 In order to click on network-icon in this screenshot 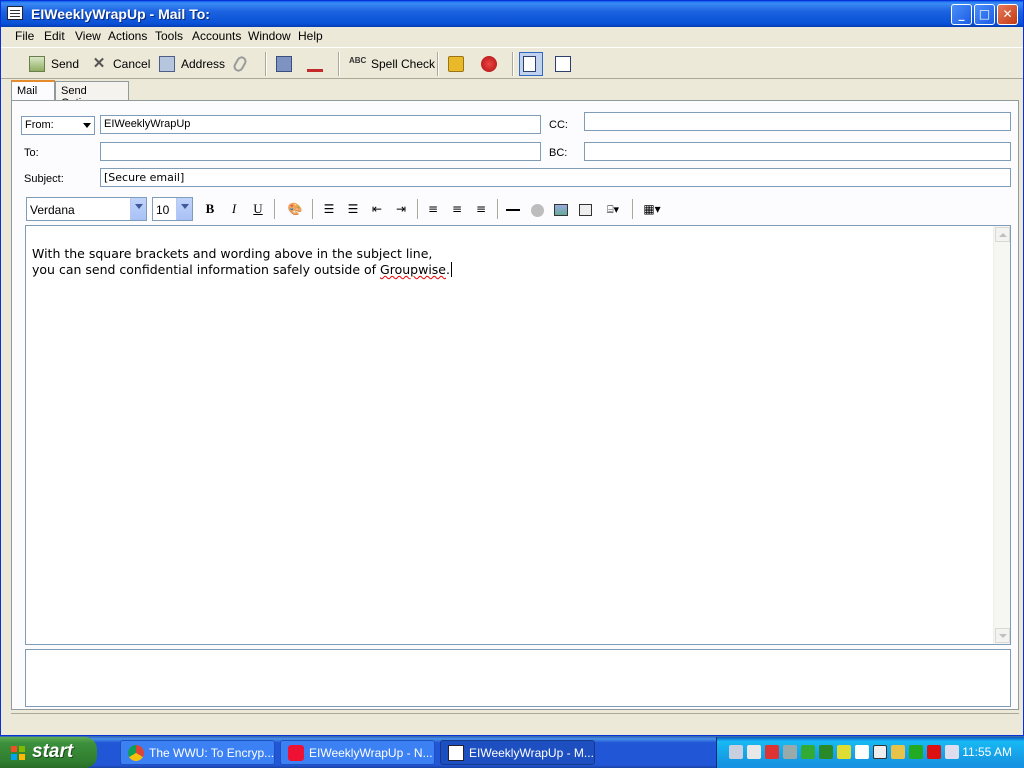, I will do `click(736, 752)`.